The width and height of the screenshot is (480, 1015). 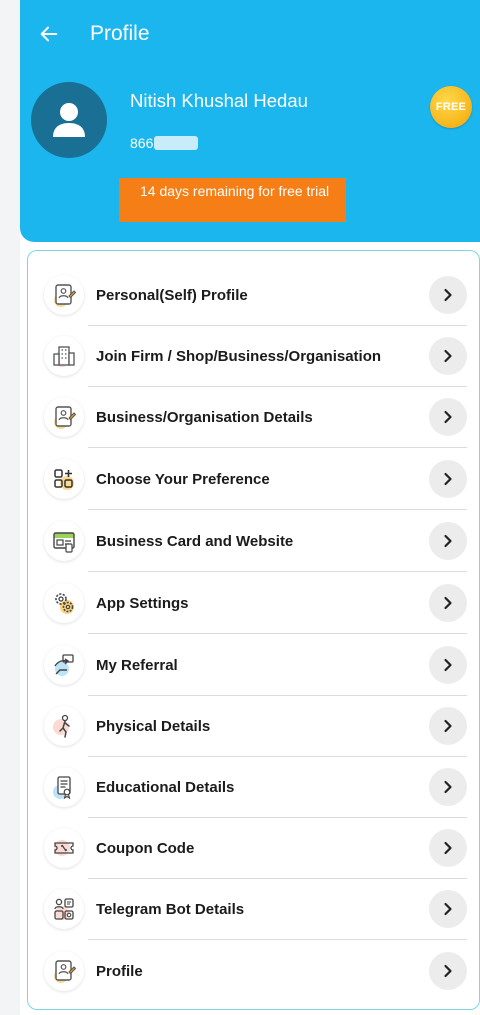 What do you see at coordinates (120, 33) in the screenshot?
I see `page-title: Profile` at bounding box center [120, 33].